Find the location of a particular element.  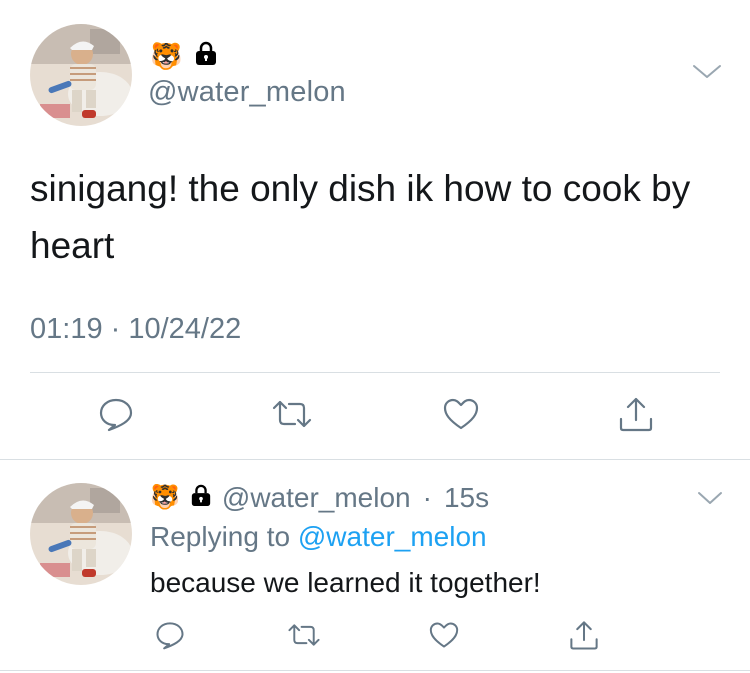

reply-header: 🐯 @water_melon · 15s is located at coordinates (319, 498).